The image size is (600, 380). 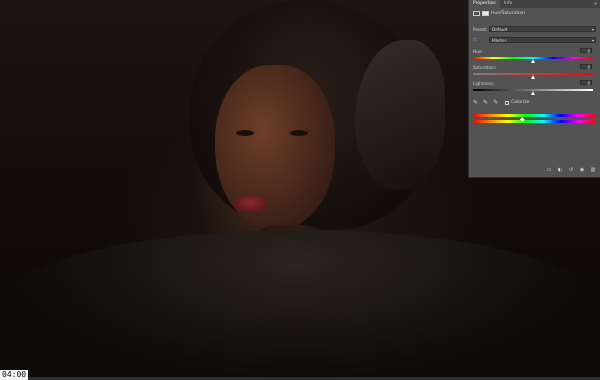 I want to click on lightness-value: 0, so click(x=586, y=83).